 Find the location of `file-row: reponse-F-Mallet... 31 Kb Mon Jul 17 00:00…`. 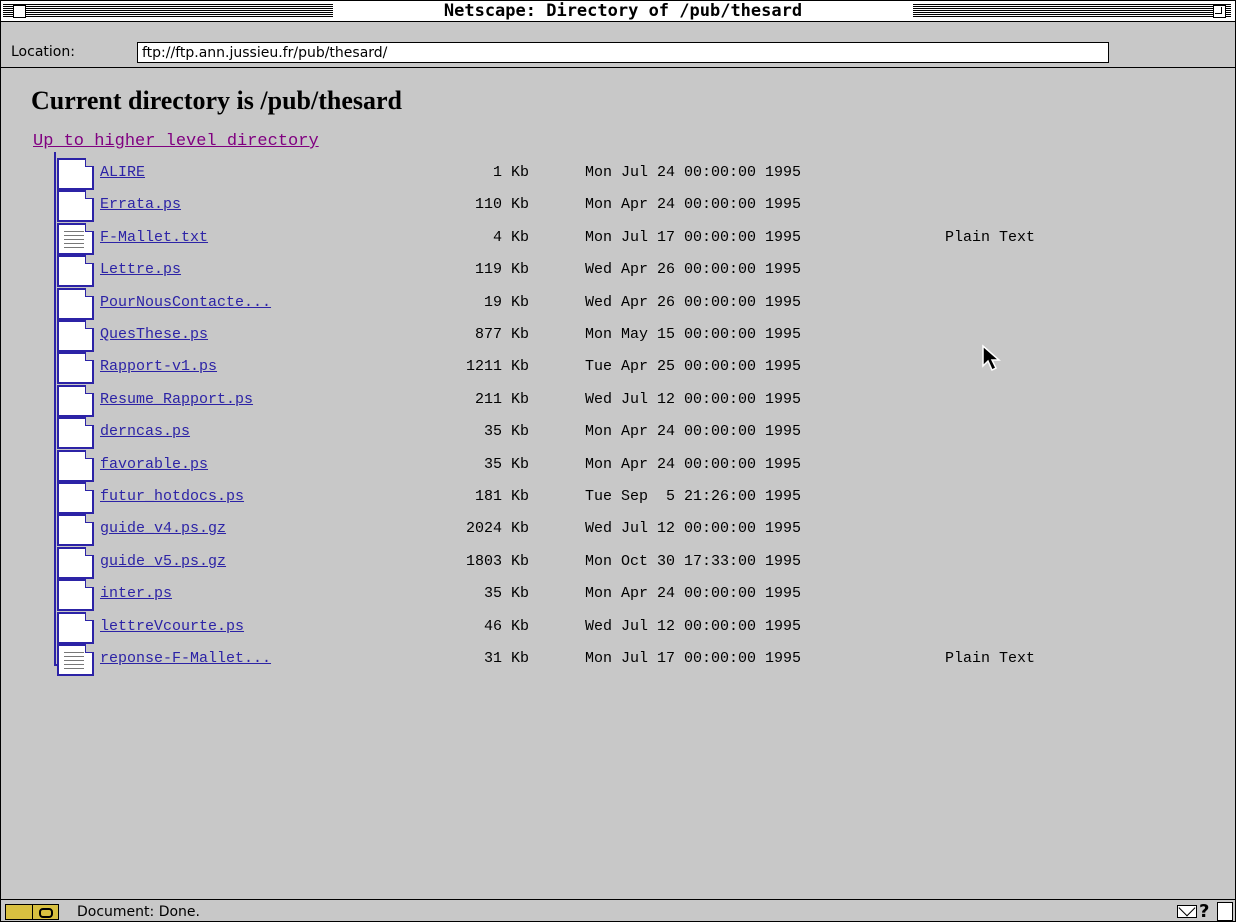

file-row: reponse-F-Mallet... 31 Kb Mon Jul 17 00:00… is located at coordinates (618, 661).